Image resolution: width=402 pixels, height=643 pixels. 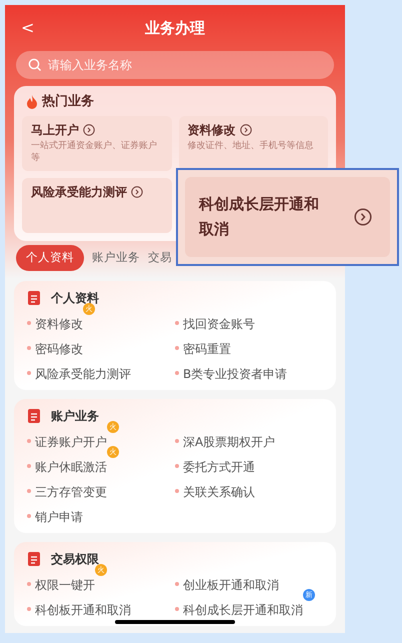 What do you see at coordinates (65, 585) in the screenshot?
I see `service-link: 权限一键开` at bounding box center [65, 585].